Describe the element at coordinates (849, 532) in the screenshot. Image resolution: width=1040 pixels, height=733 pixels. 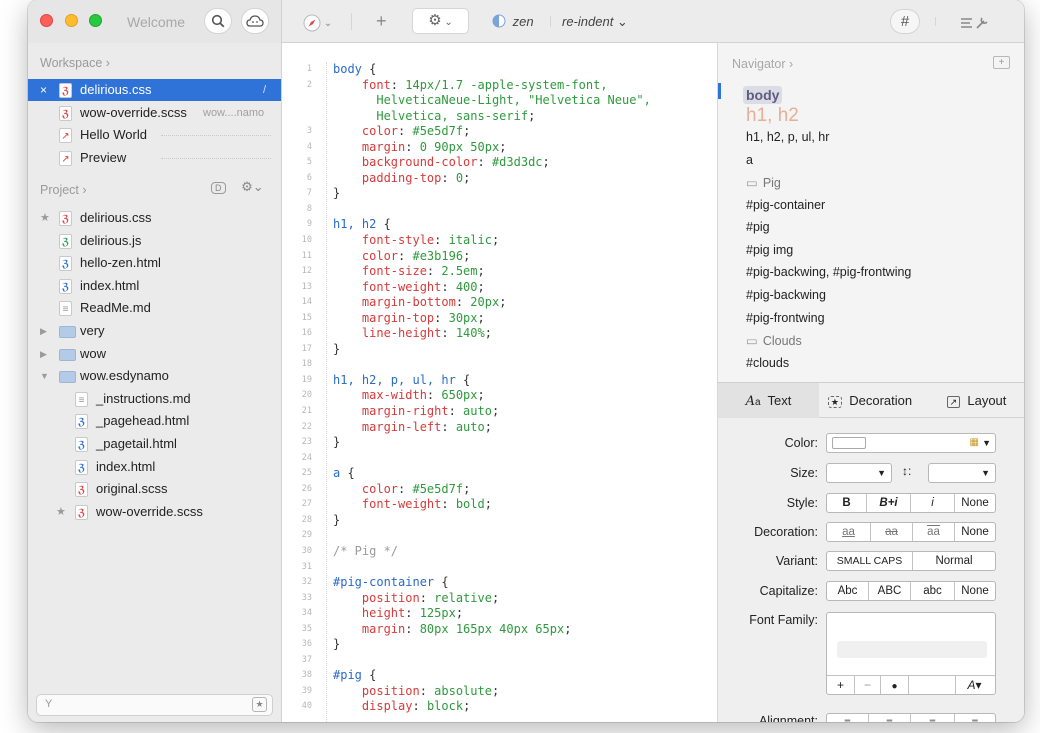
I see `decoration-underline-button: aa` at that location.